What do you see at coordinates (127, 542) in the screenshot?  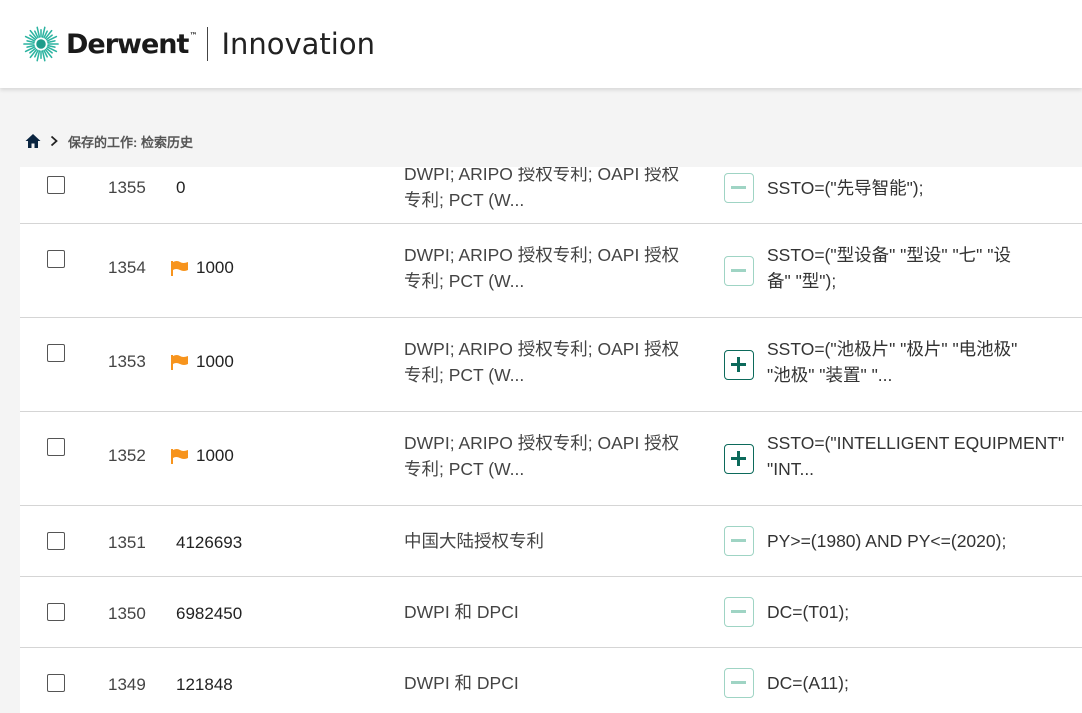 I see `history-id: 1351` at bounding box center [127, 542].